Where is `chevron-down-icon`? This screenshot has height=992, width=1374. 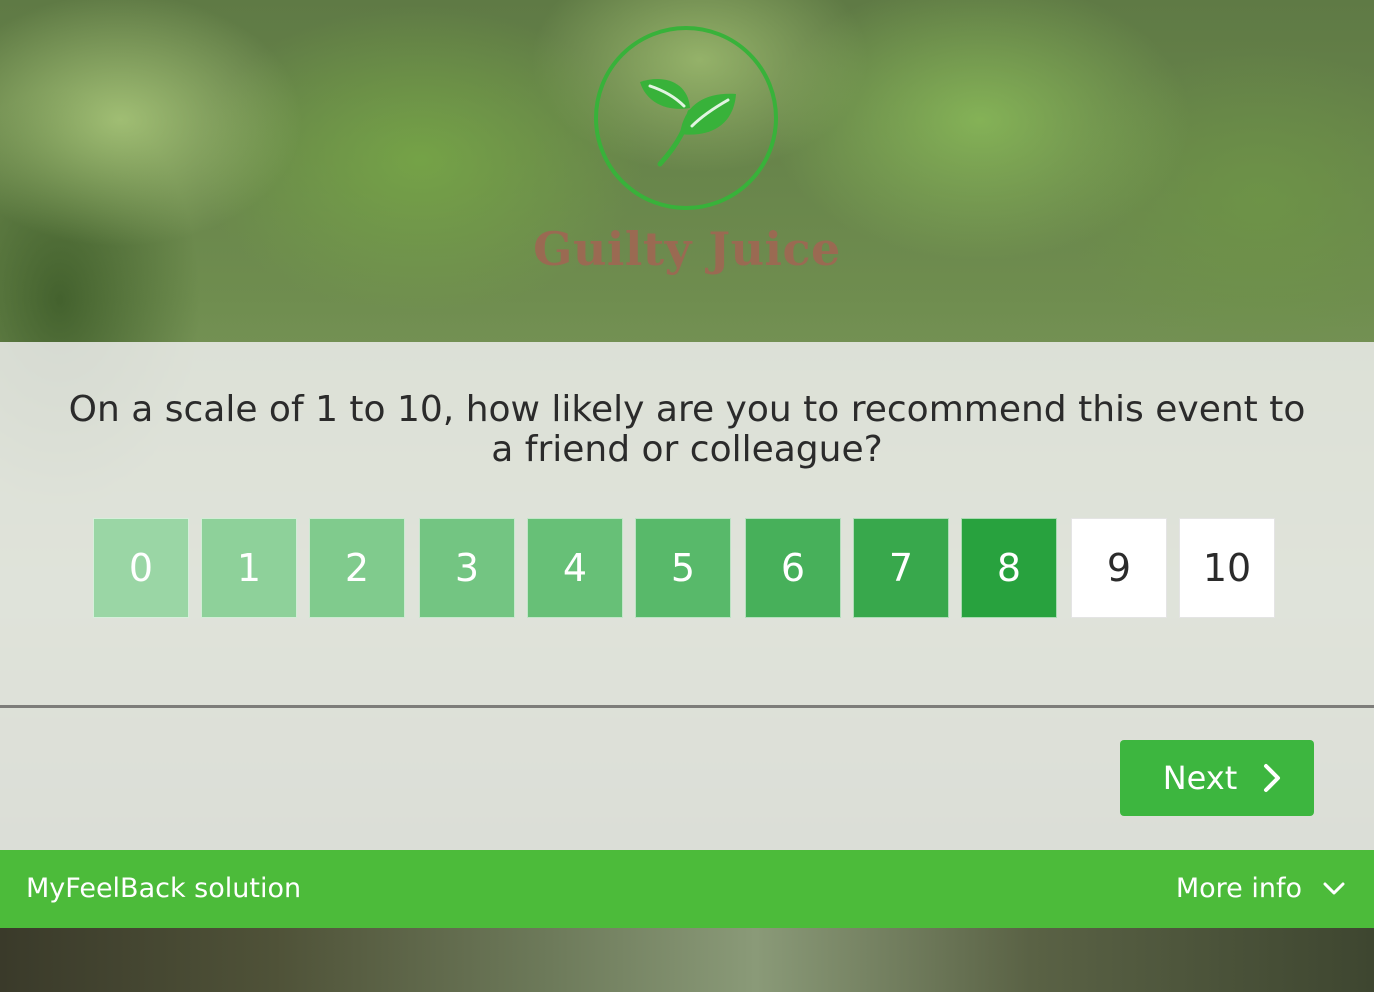
chevron-down-icon is located at coordinates (1334, 888).